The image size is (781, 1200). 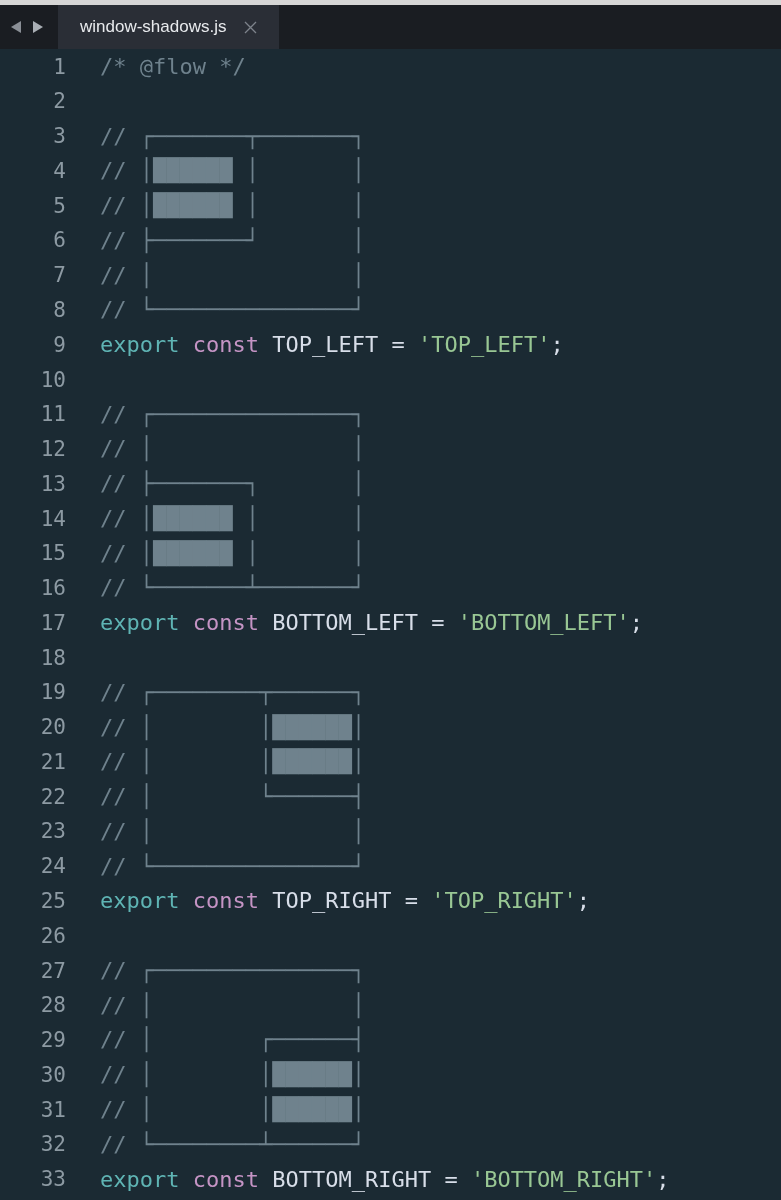 I want to click on code-line: // └───────┴───────┘, so click(x=232, y=588).